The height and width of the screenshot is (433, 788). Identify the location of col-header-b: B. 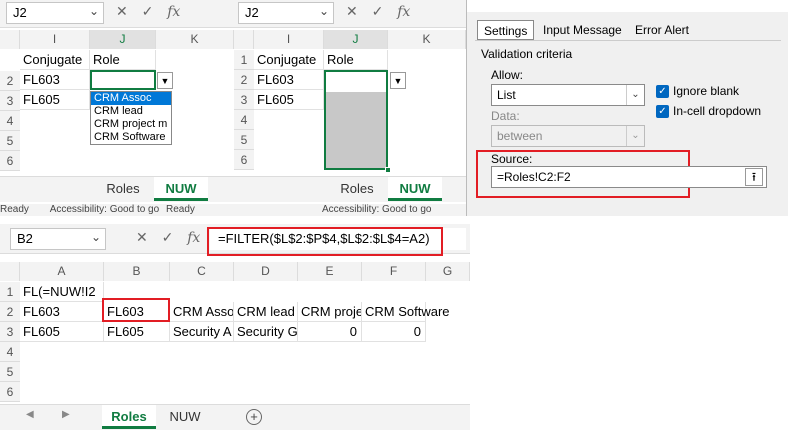
(137, 271).